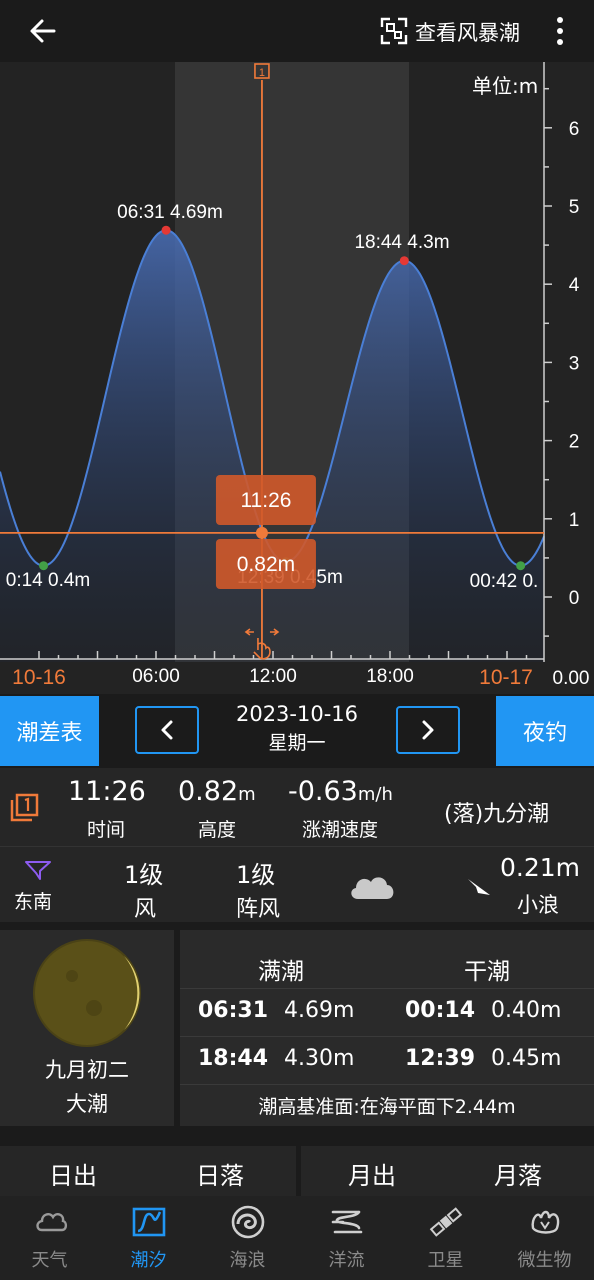 This screenshot has width=594, height=1280. Describe the element at coordinates (24, 807) in the screenshot. I see `marker-1-icon` at that location.